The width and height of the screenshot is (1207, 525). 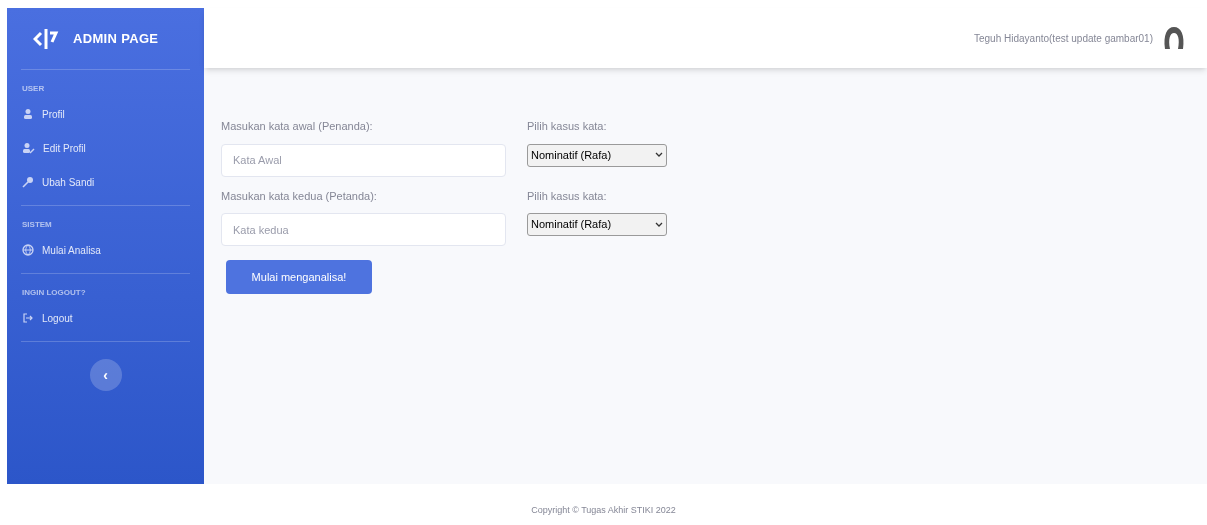 What do you see at coordinates (105, 148) in the screenshot?
I see `nav-link: Edit Profil` at bounding box center [105, 148].